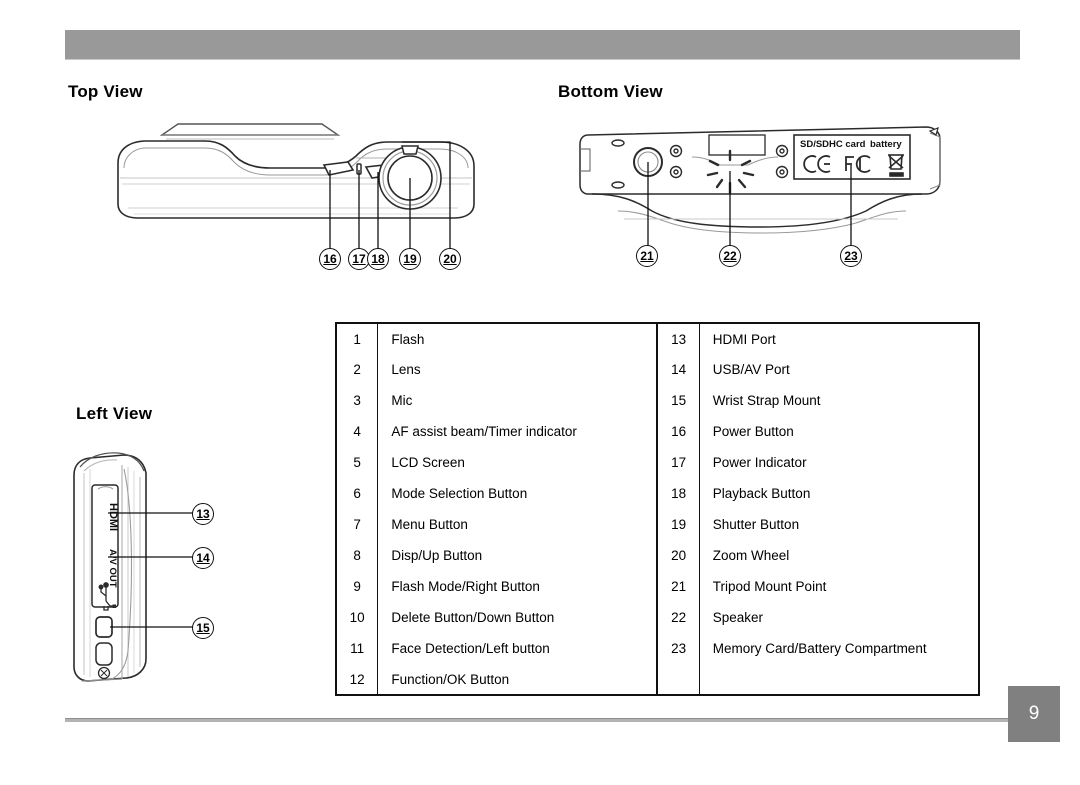  What do you see at coordinates (678, 524) in the screenshot?
I see `legend-number-right: 19` at bounding box center [678, 524].